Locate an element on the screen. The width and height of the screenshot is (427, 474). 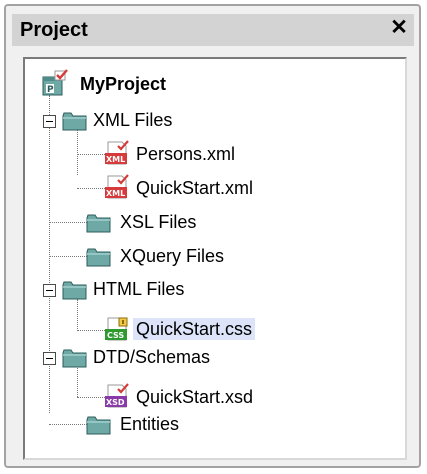
tree-label: QuickStart.xml is located at coordinates (195, 188).